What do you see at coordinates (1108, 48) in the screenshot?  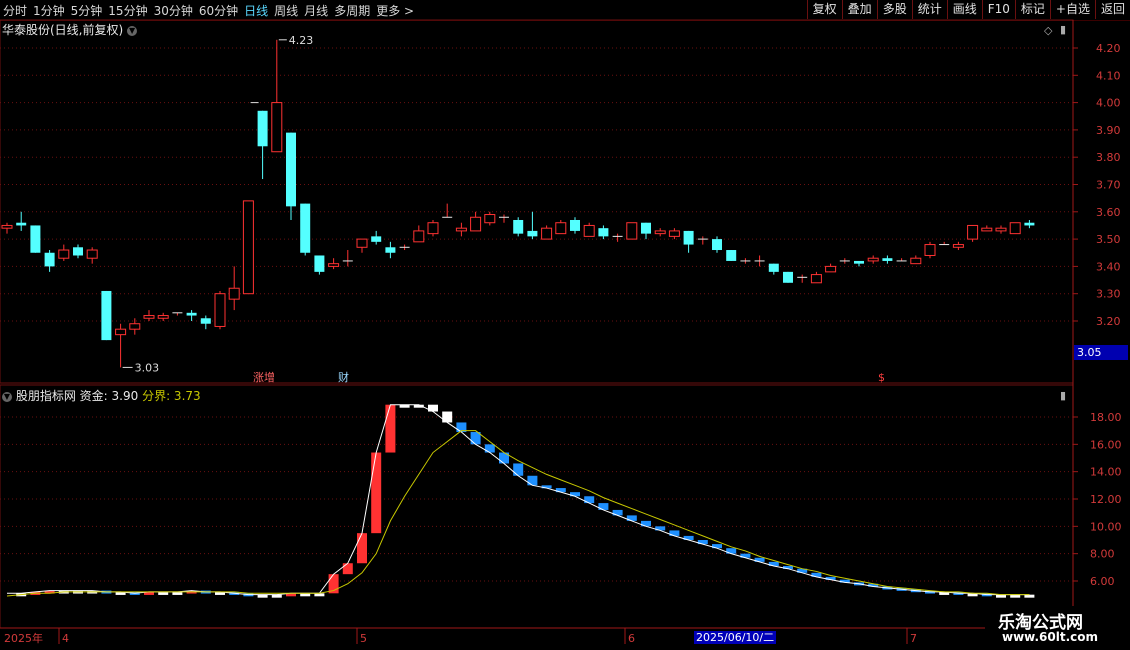 I see `price-tick-label: 4.20` at bounding box center [1108, 48].